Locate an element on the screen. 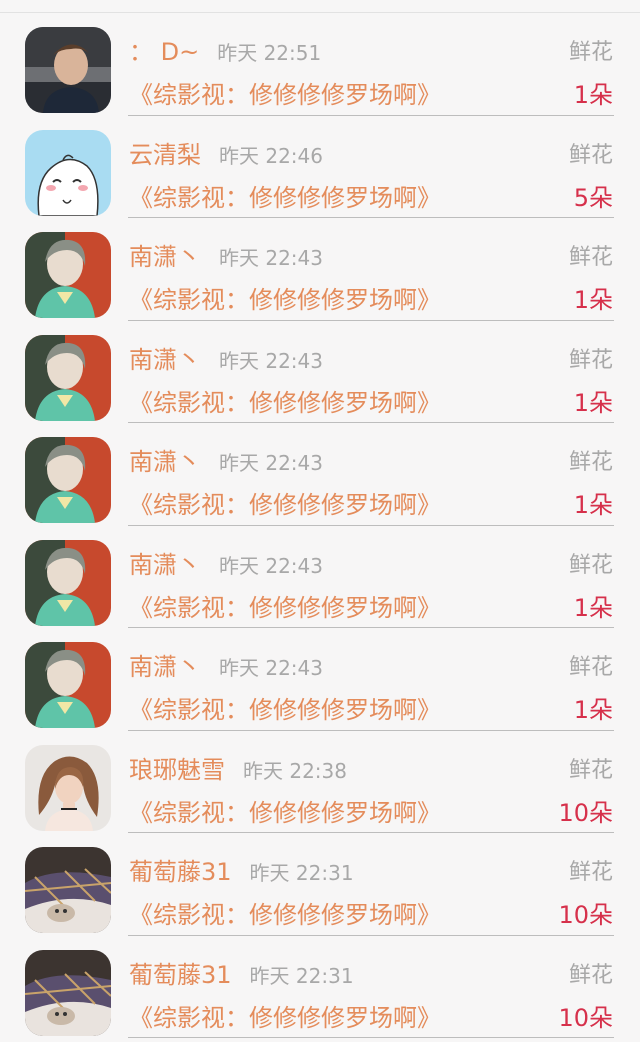  cartoon-blob-avatar is located at coordinates (68, 172).